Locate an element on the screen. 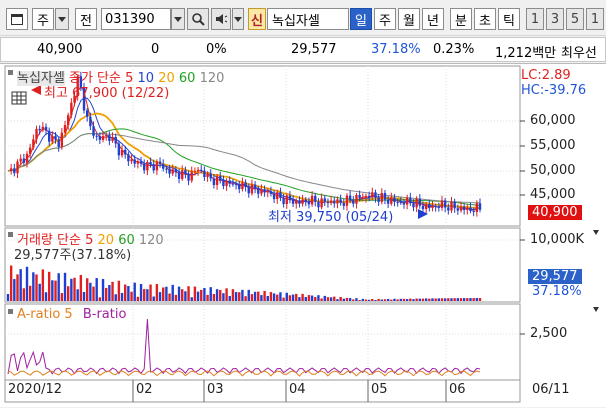 This screenshot has height=408, width=606. period-day-label: 일 is located at coordinates (361, 21).